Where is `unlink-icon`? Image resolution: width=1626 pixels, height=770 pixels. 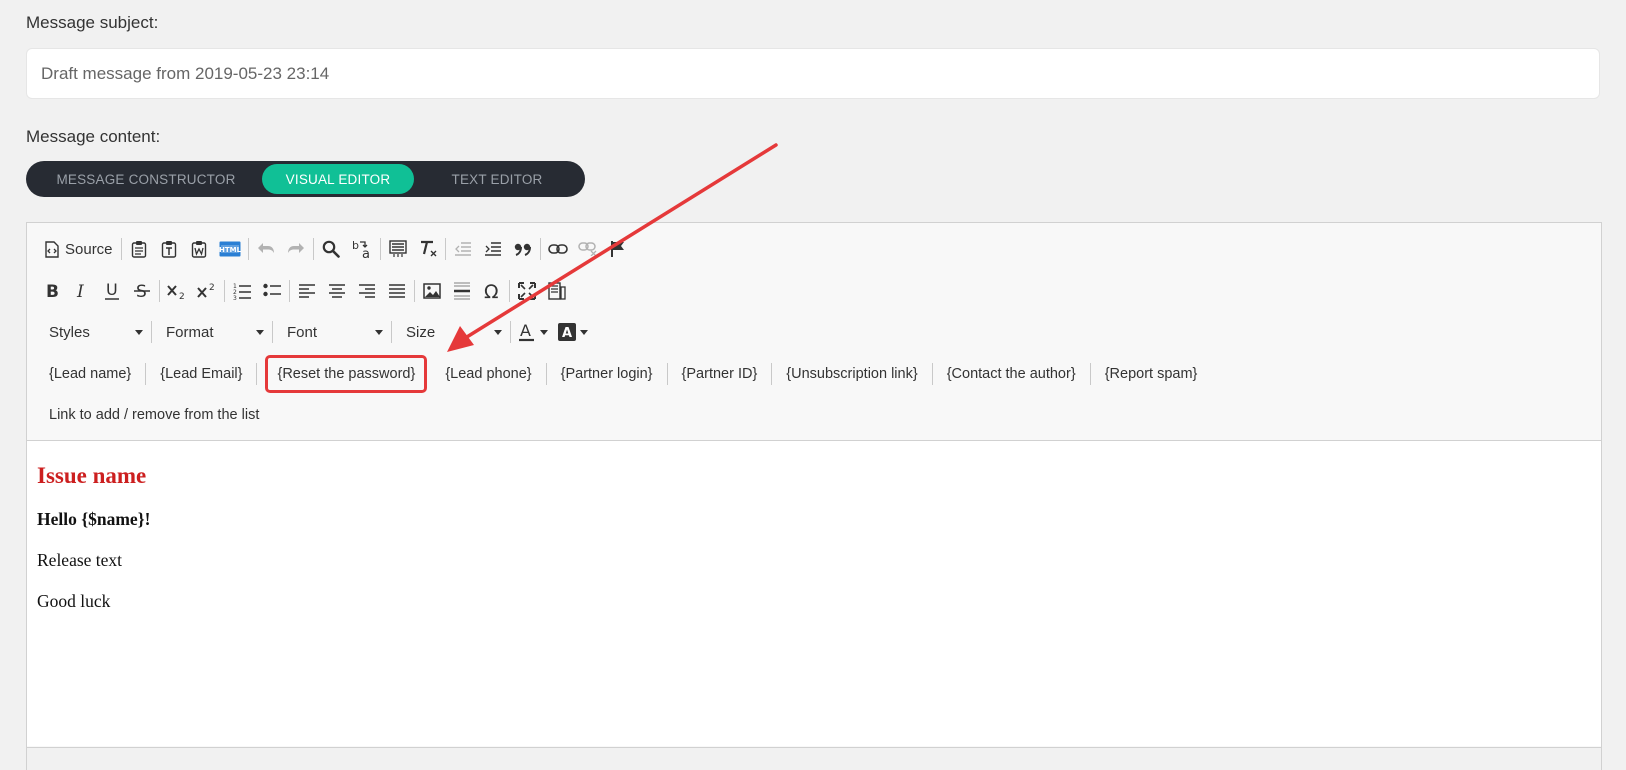
unlink-icon is located at coordinates (586, 249).